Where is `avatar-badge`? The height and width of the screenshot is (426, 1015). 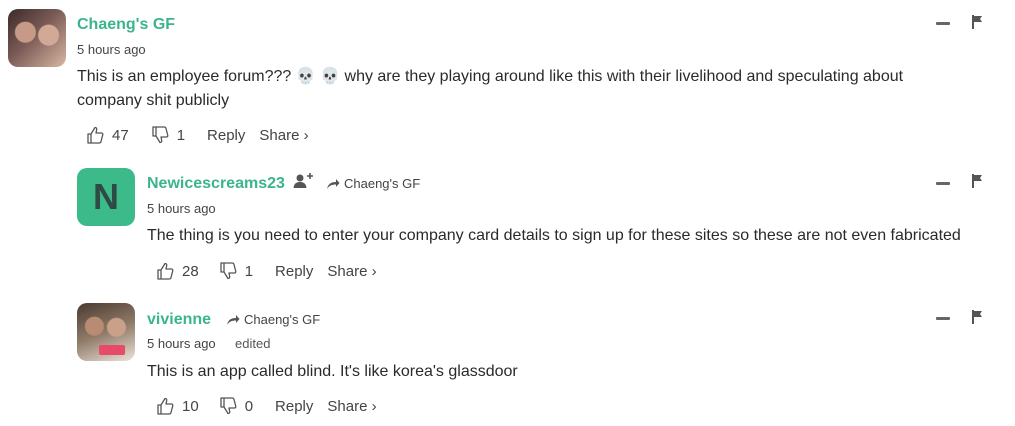
avatar-badge is located at coordinates (112, 350).